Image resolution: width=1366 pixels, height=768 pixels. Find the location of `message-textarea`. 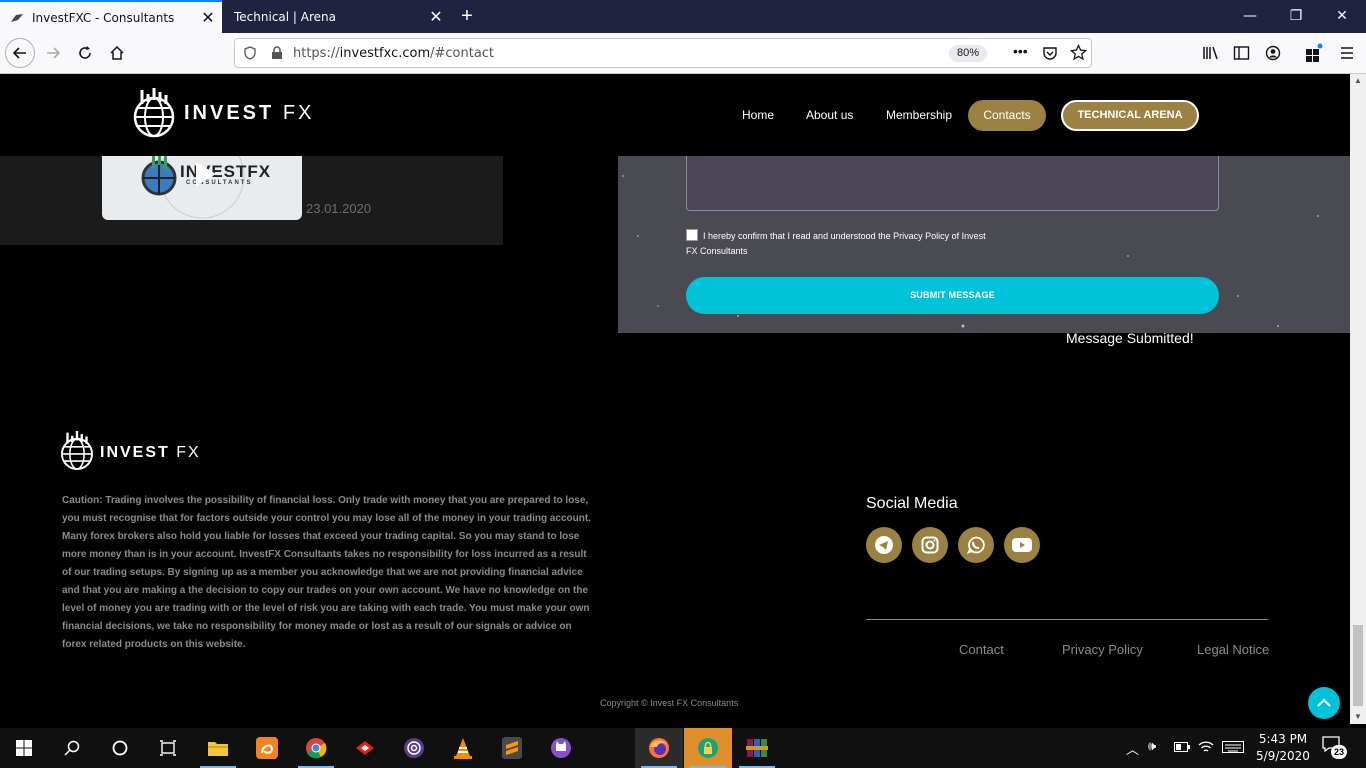

message-textarea is located at coordinates (952, 183).